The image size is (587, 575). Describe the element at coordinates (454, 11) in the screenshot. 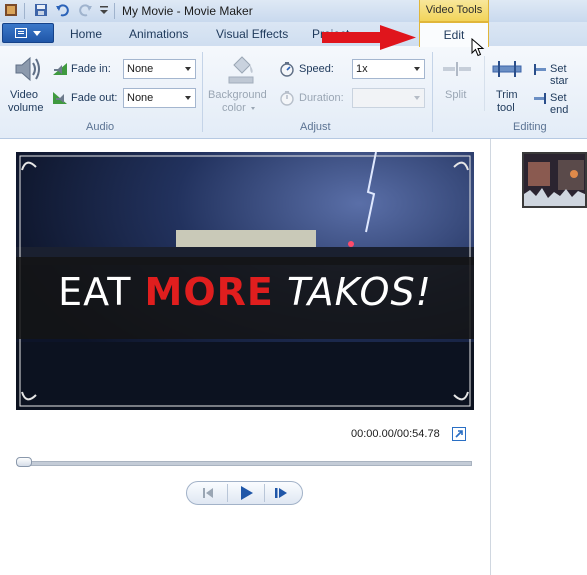

I see `video-tools-context-label: Video Tools` at that location.